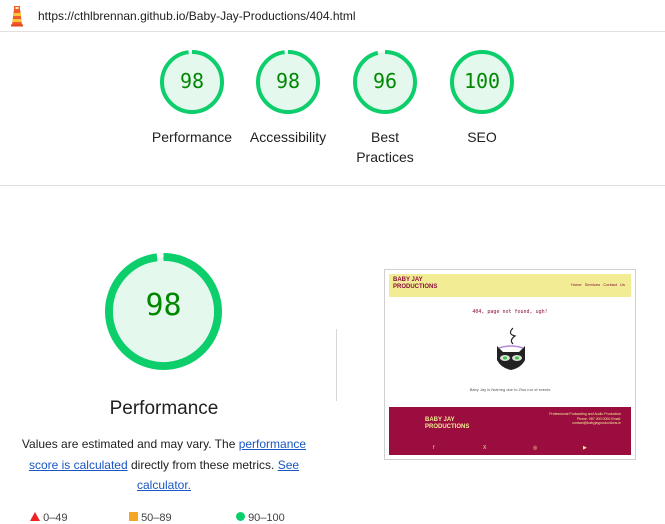 Image resolution: width=665 pixels, height=524 pixels. I want to click on pass-circle-icon, so click(240, 516).